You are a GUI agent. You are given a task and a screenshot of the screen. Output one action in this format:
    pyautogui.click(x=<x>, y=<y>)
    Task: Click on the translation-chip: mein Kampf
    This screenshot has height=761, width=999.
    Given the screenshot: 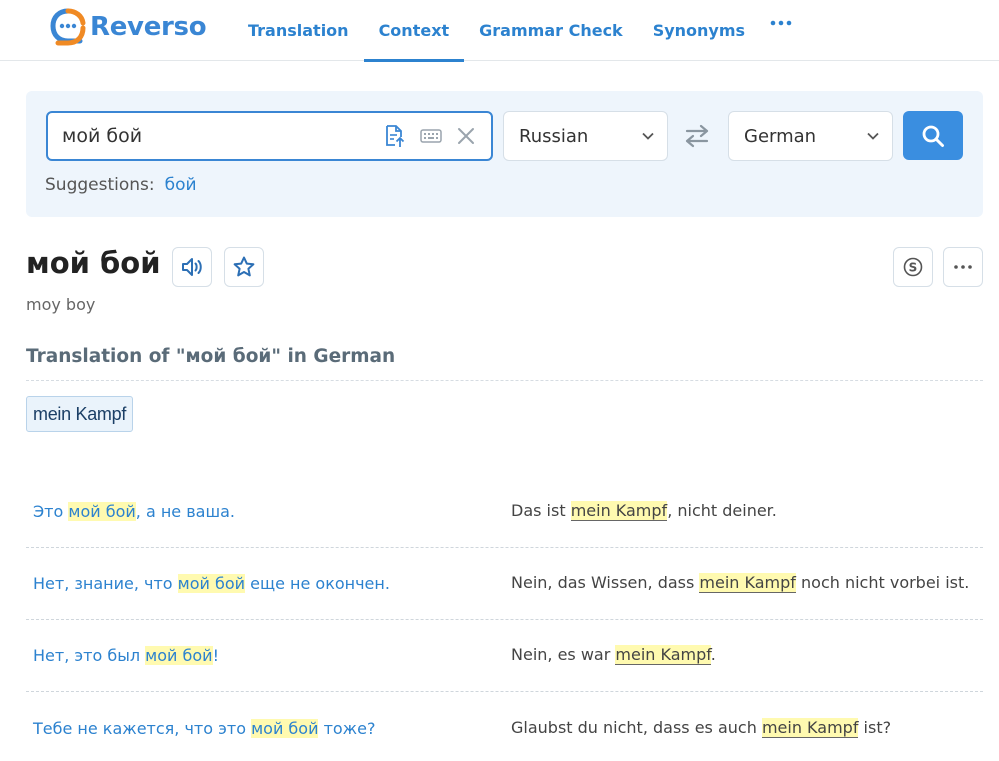 What is the action you would take?
    pyautogui.click(x=80, y=414)
    